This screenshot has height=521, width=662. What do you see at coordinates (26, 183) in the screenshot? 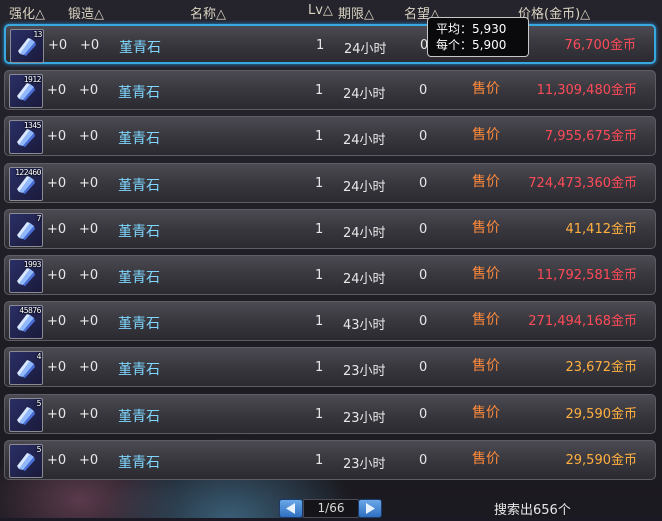
I see `item-slot: 122460` at bounding box center [26, 183].